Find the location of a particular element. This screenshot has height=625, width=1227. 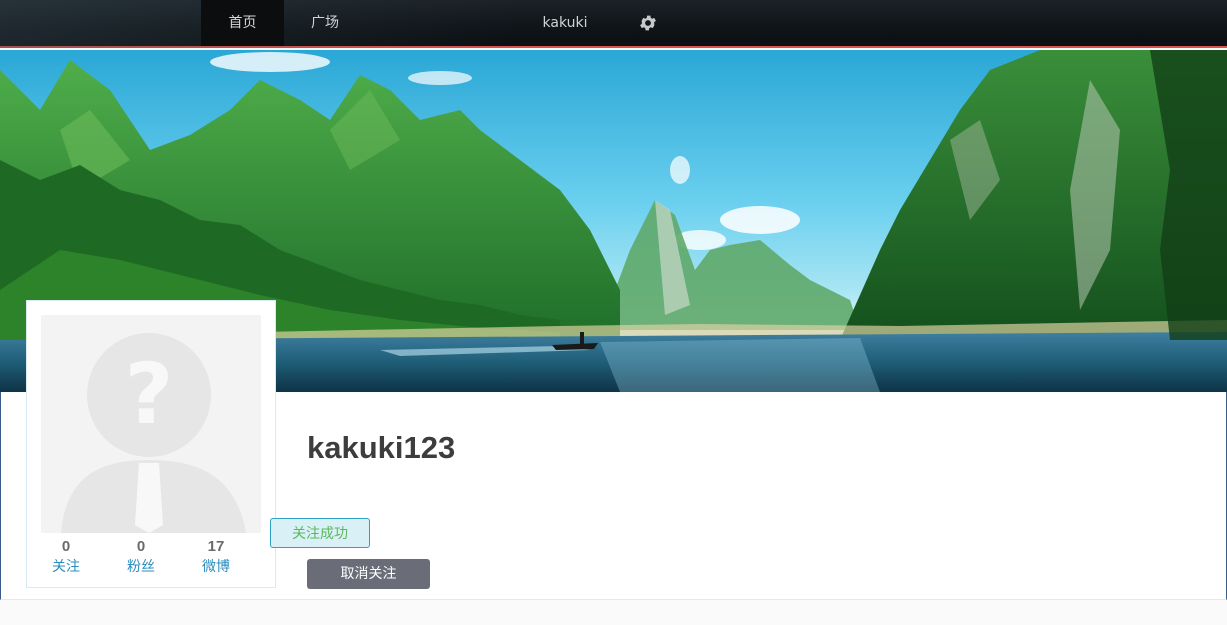

nav-home: 首页 is located at coordinates (242, 23).